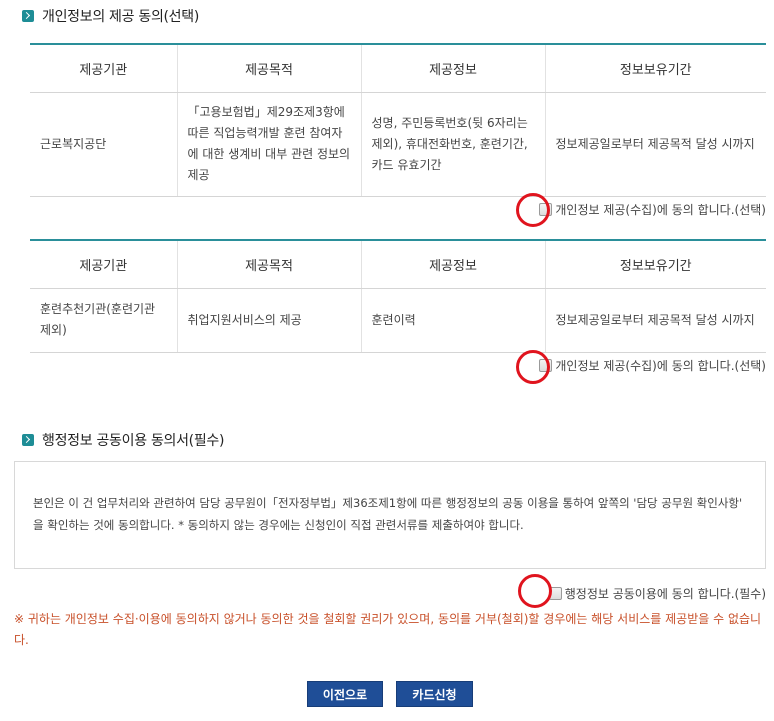  I want to click on section-title-privacy: 개인정보의 제공 동의(선택), so click(110, 16).